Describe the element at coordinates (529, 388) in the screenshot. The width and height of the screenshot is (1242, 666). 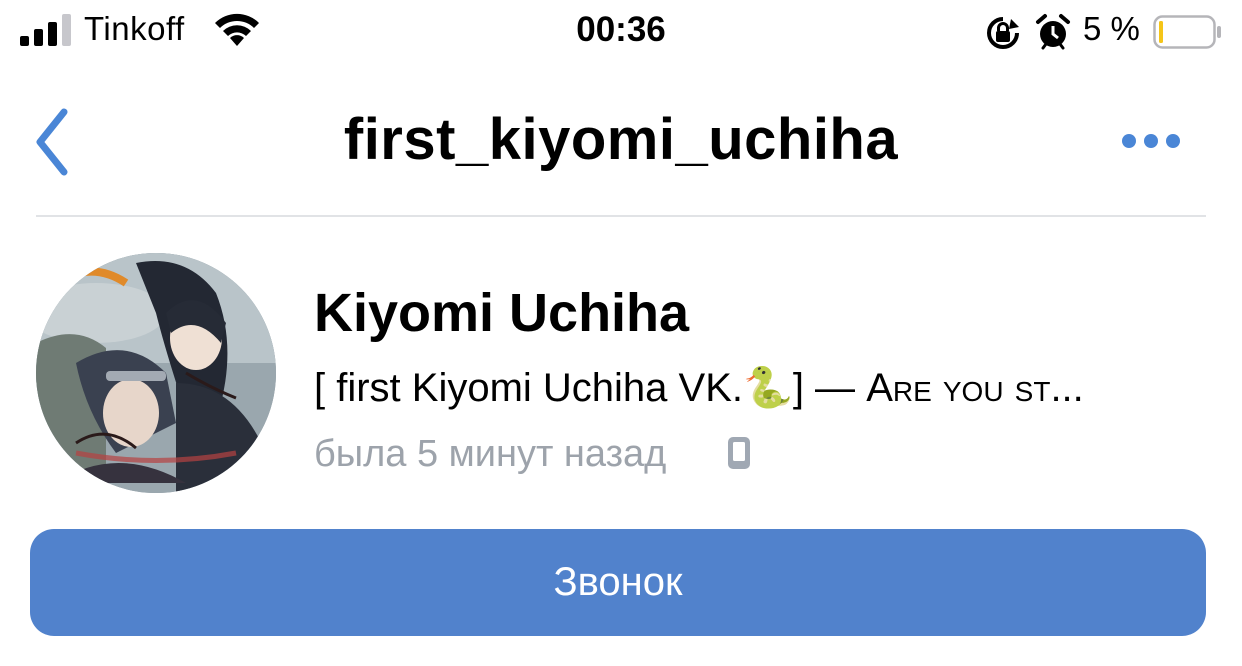
I see `status-text: [ first Kiyomi Uchiha VK.` at that location.